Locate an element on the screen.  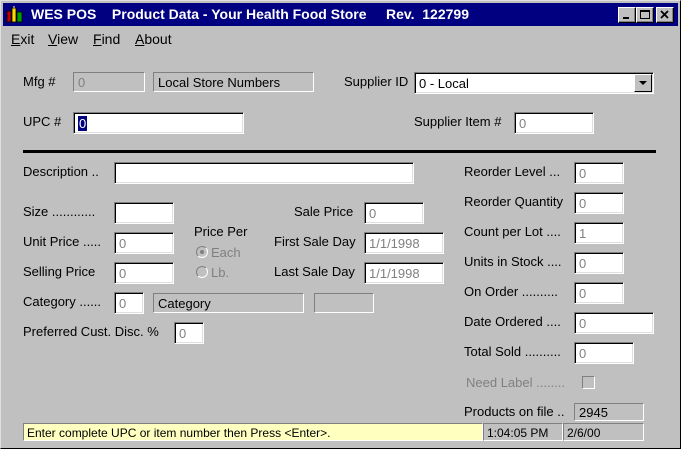
menu-bar: Exit View Find About is located at coordinates (340, 39).